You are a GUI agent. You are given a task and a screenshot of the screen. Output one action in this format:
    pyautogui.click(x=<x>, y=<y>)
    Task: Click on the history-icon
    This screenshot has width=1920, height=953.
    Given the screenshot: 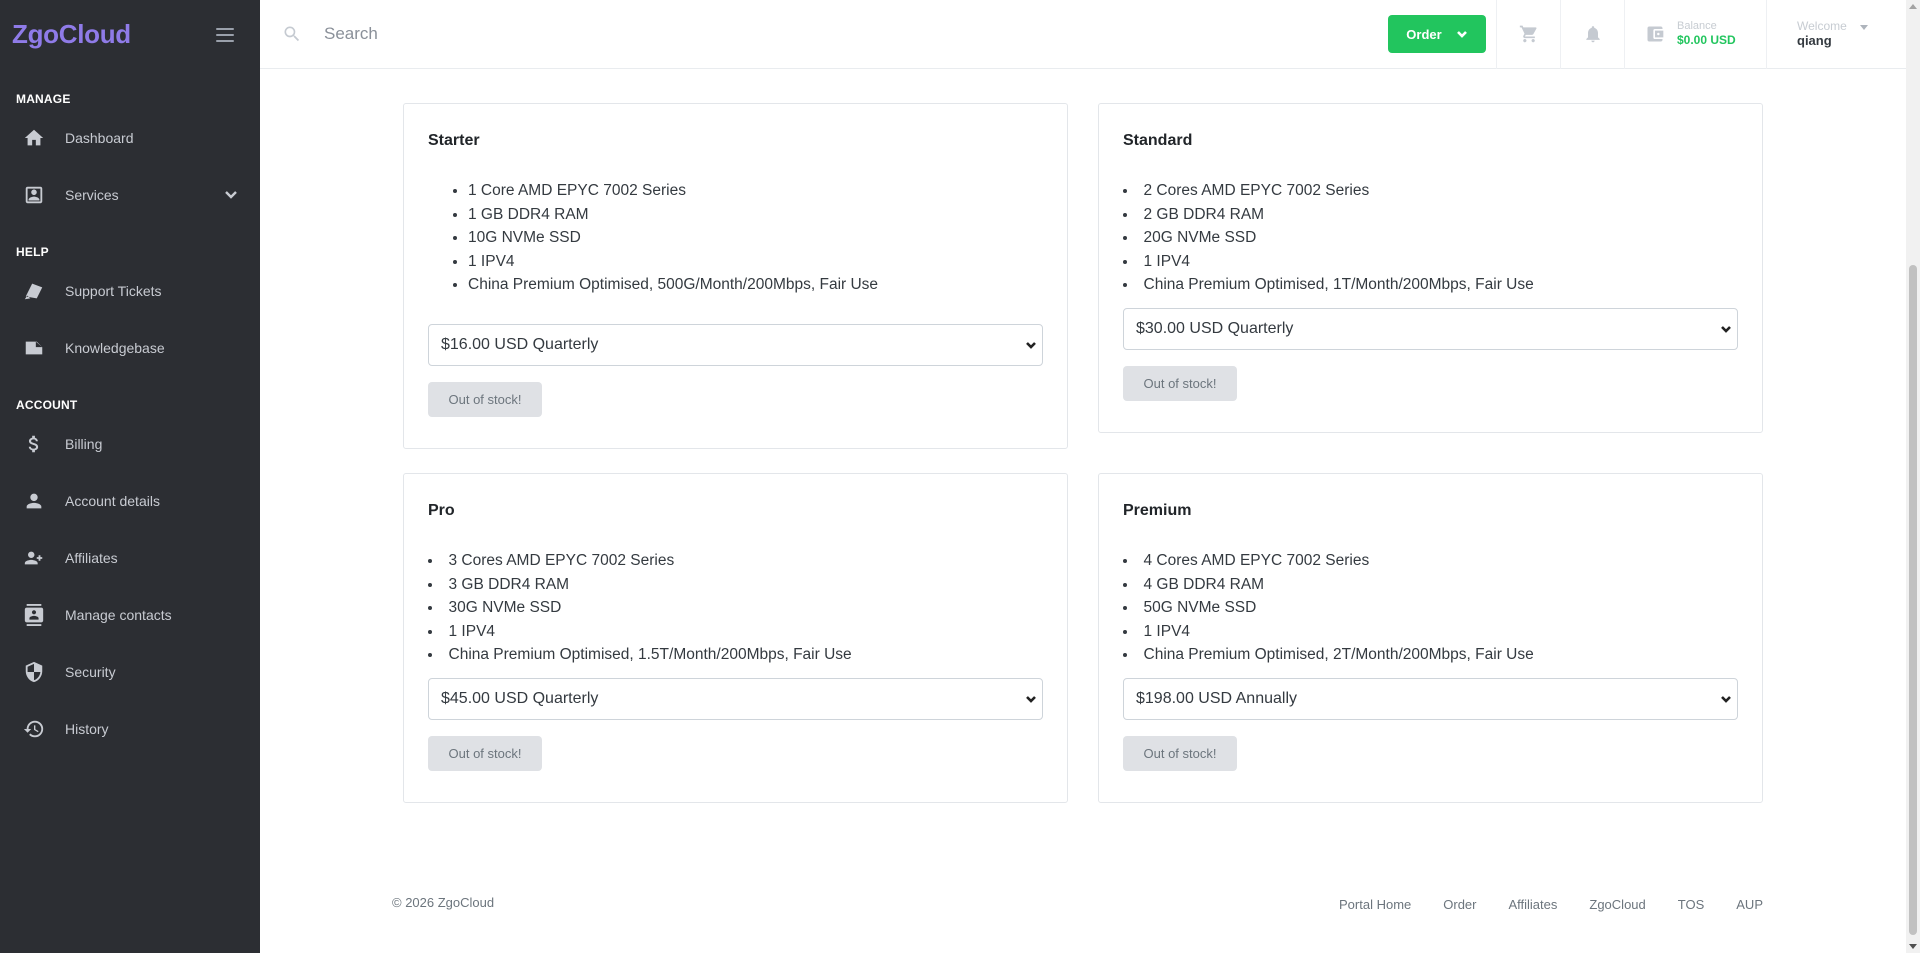 What is the action you would take?
    pyautogui.click(x=34, y=729)
    